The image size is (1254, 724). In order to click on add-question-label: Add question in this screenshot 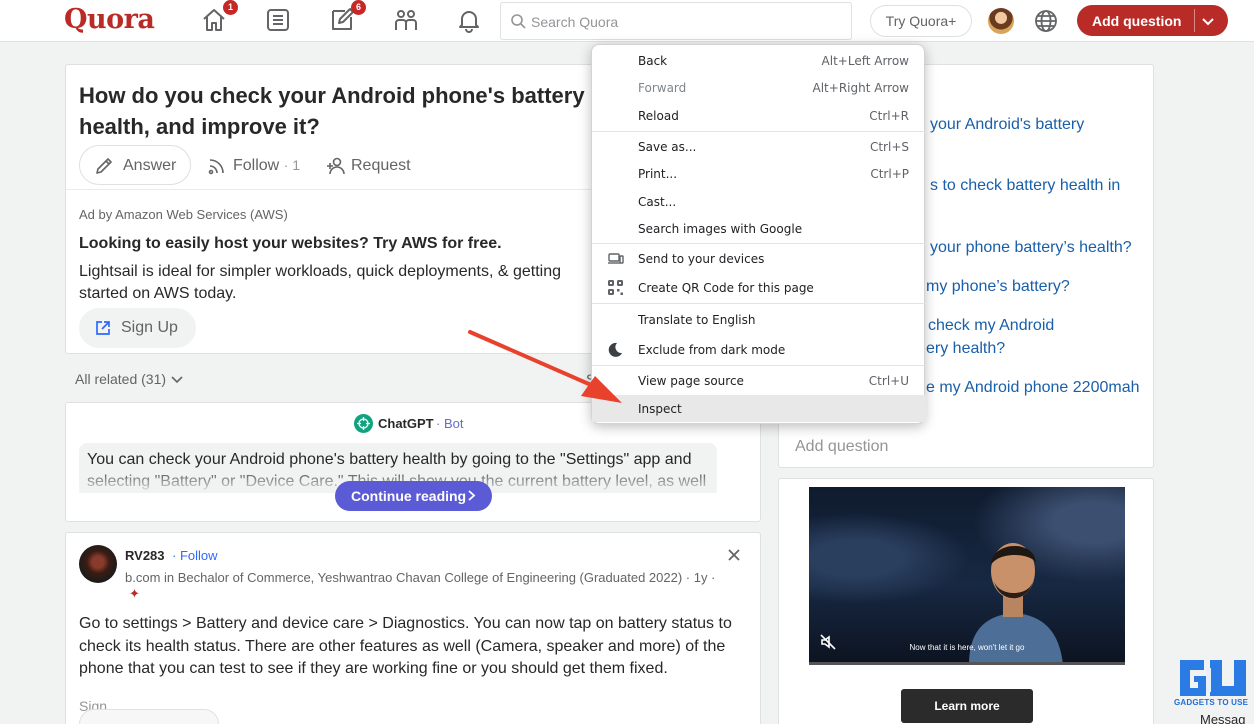, I will do `click(1137, 21)`.